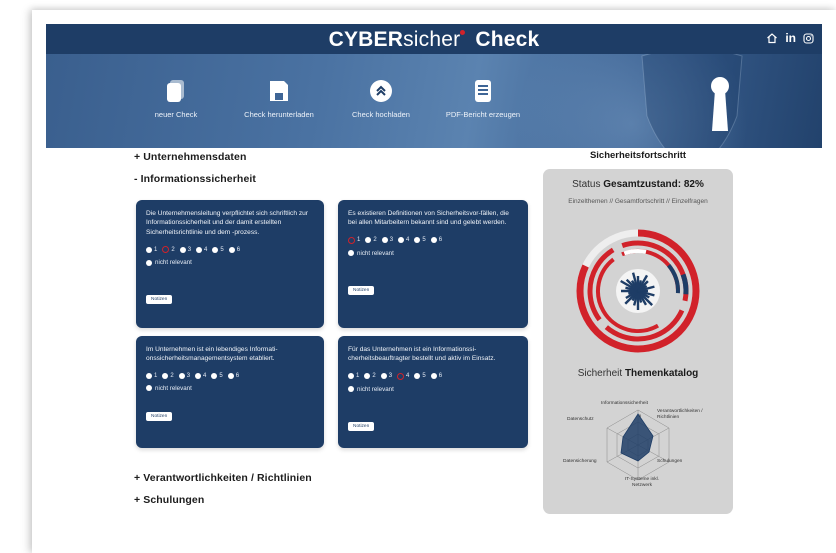  What do you see at coordinates (483, 114) in the screenshot?
I see `pdf-report-label: PDF-Bericht erzeugen` at bounding box center [483, 114].